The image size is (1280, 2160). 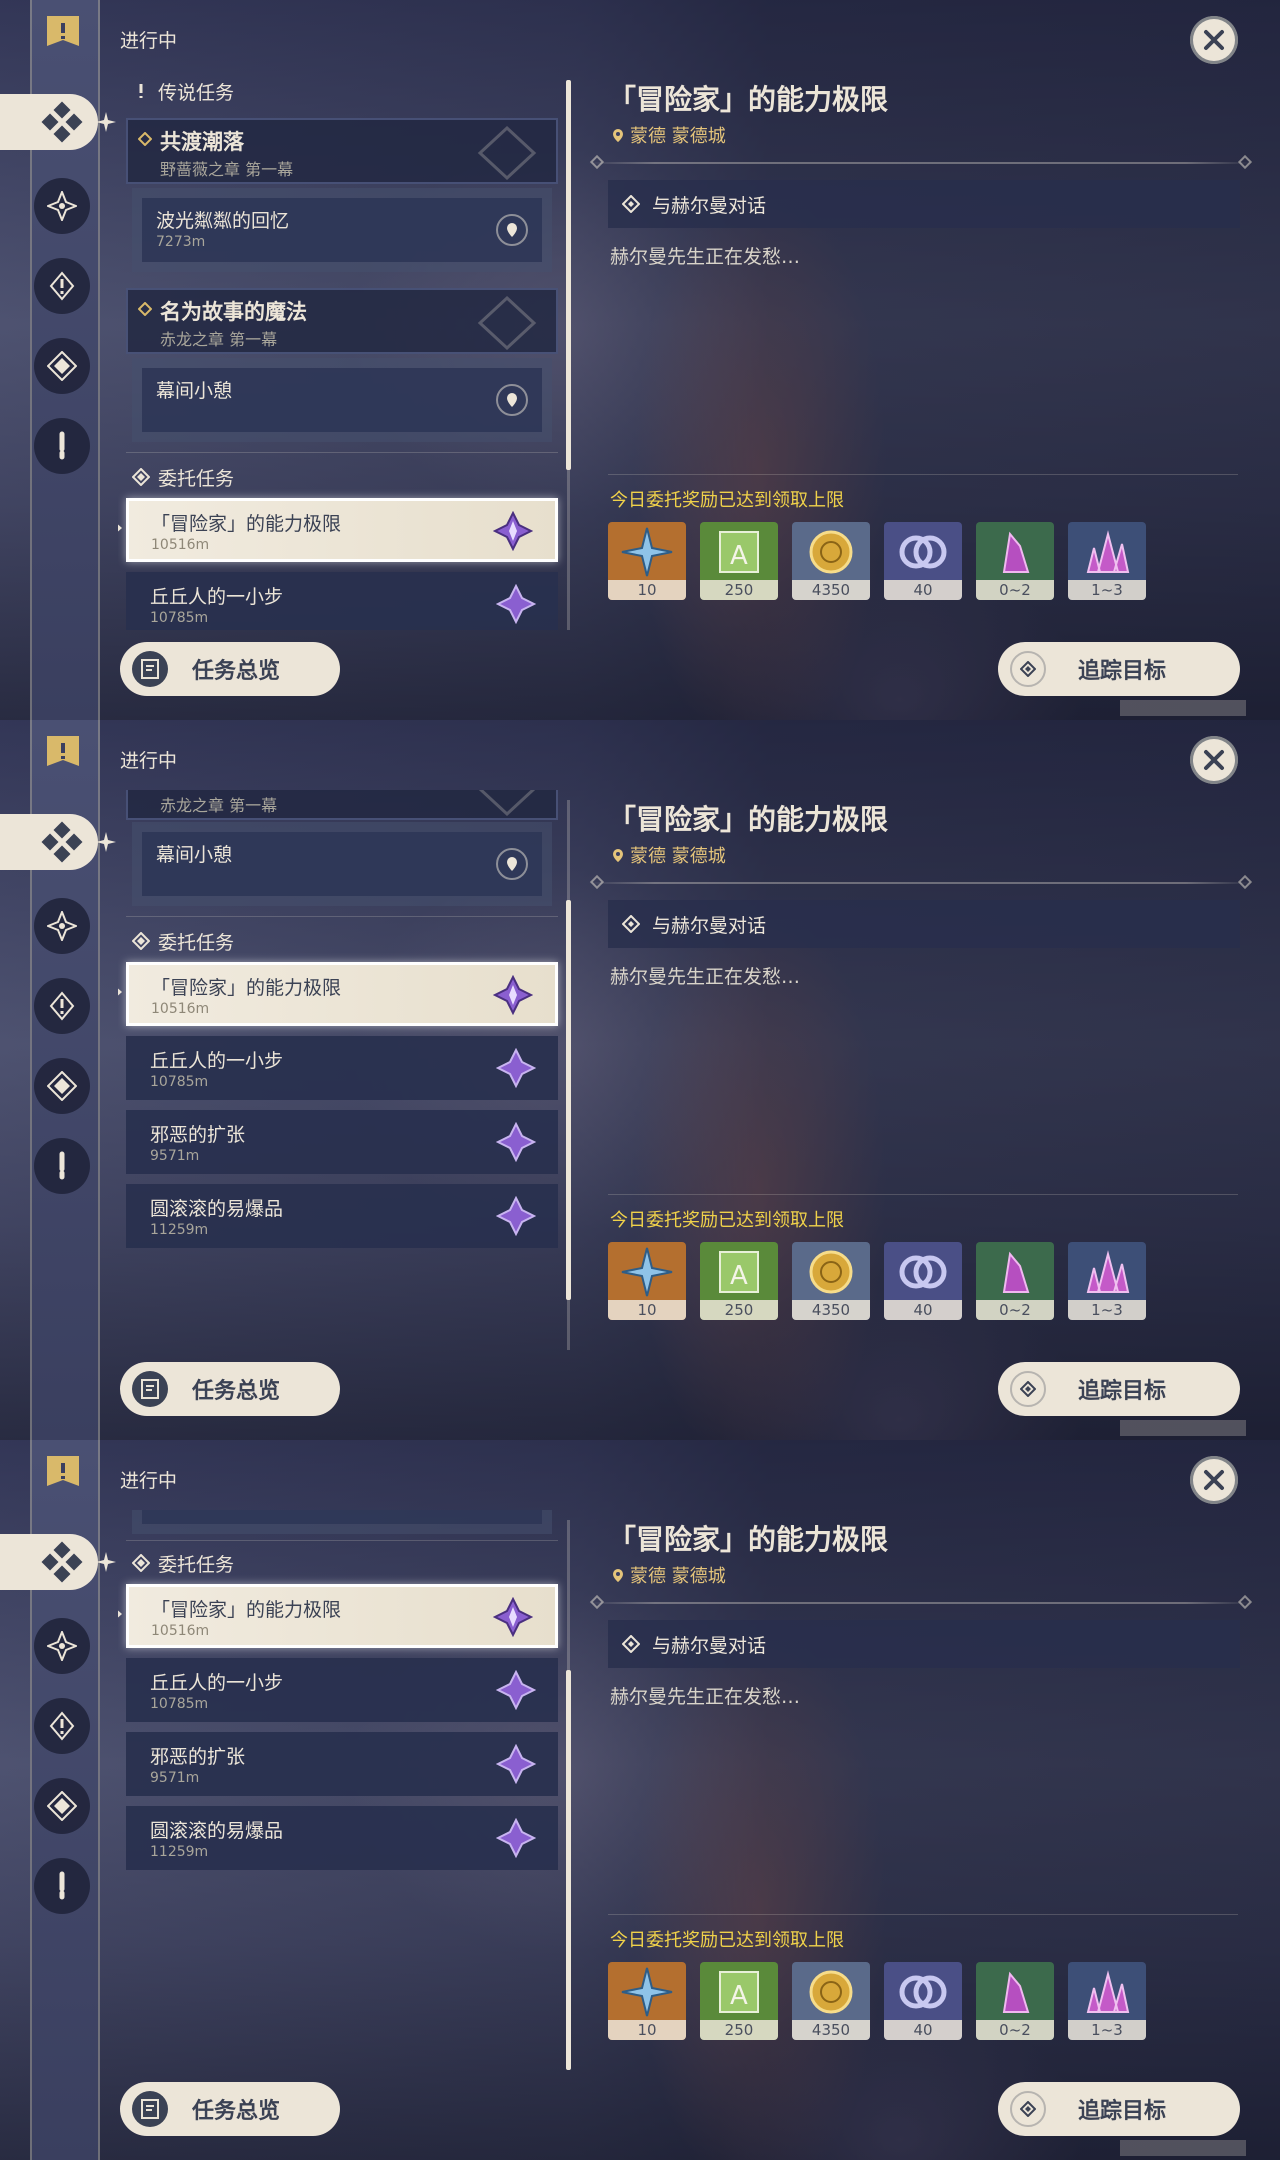 What do you see at coordinates (141, 91) in the screenshot?
I see `exclamation-icon` at bounding box center [141, 91].